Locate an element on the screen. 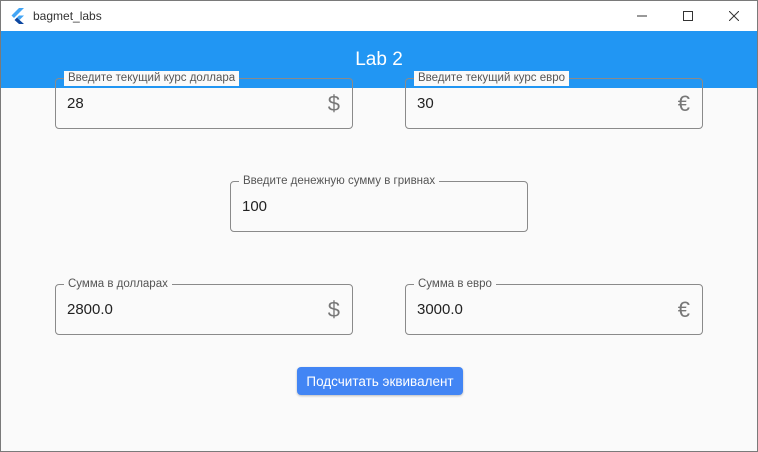 The height and width of the screenshot is (452, 758). uah-amount-field: Введите денежную сумму в гривнах 100 is located at coordinates (379, 203).